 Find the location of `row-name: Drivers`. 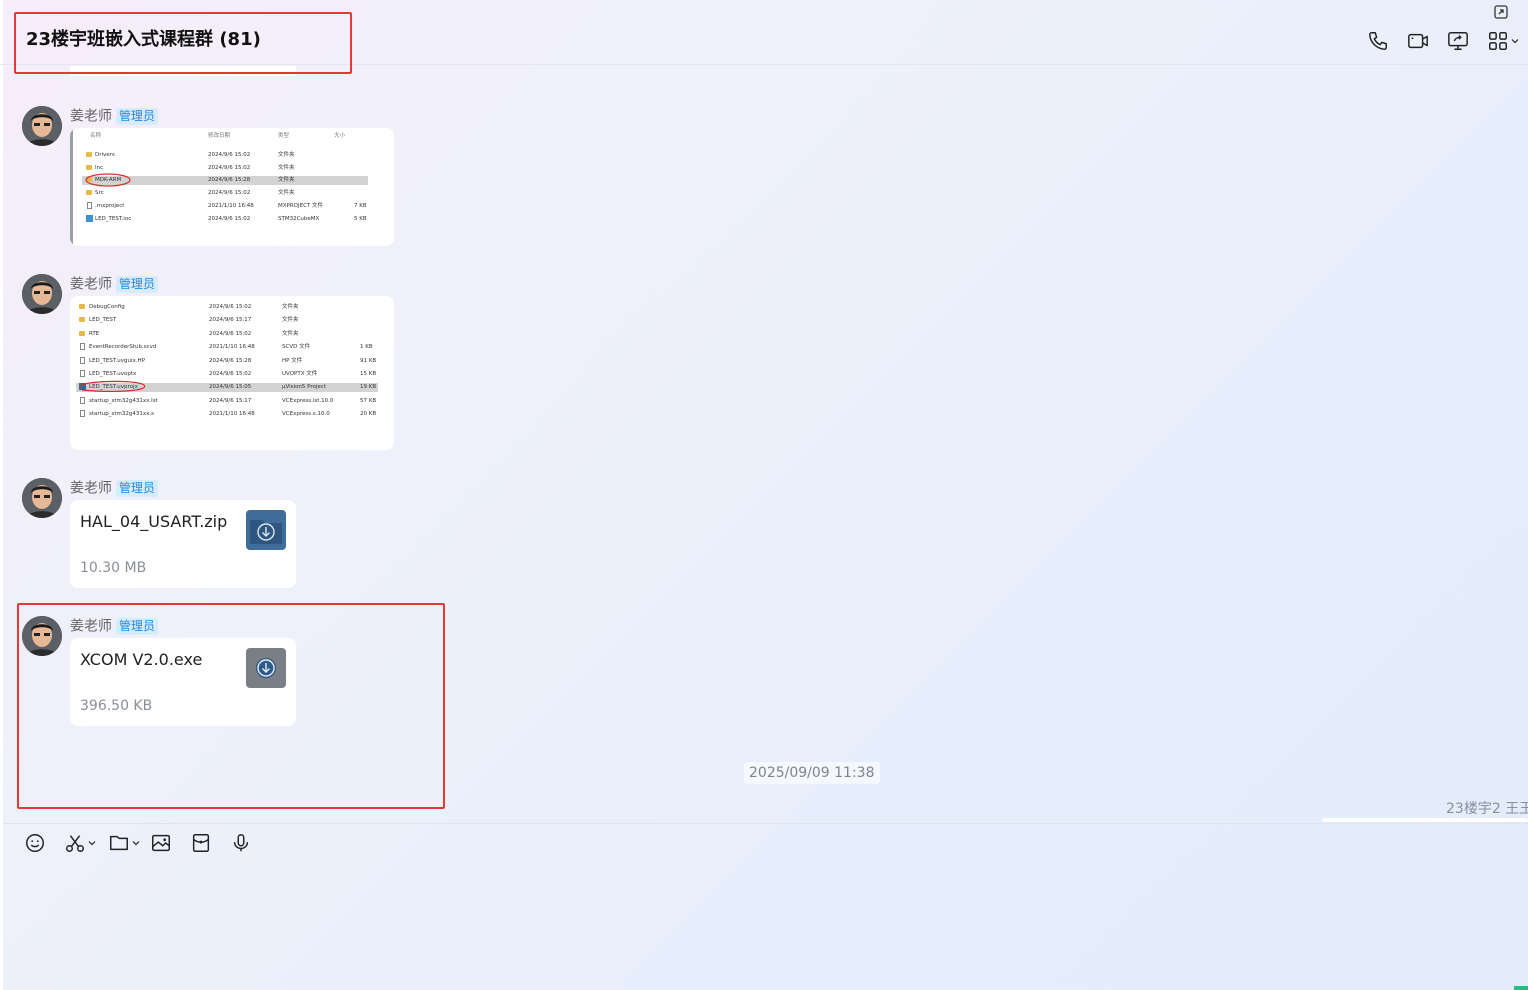

row-name: Drivers is located at coordinates (105, 155).